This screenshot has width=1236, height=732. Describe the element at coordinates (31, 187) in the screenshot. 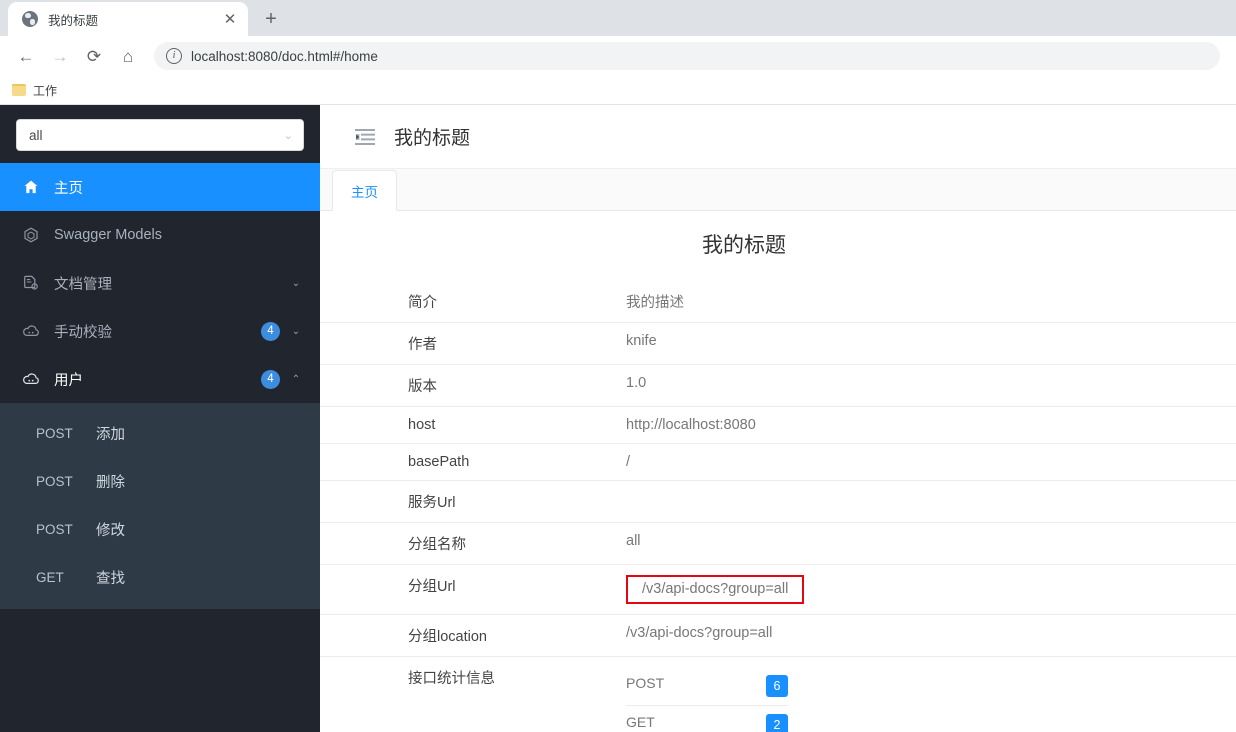

I see `home-icon` at that location.